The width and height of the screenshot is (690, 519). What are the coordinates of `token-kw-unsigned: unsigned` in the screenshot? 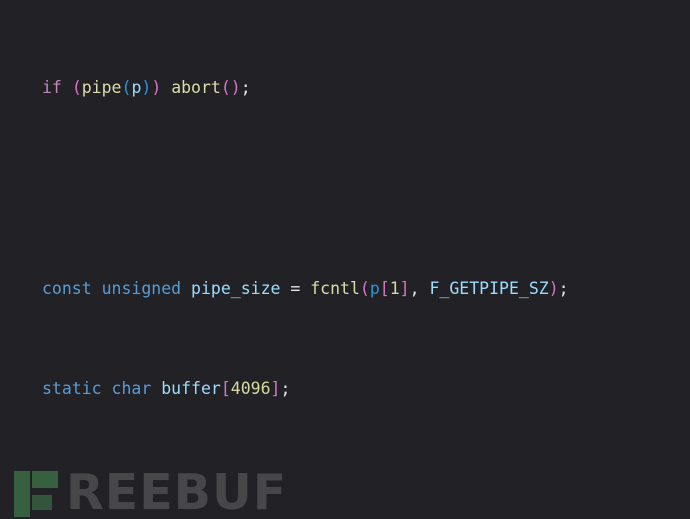 It's located at (141, 289).